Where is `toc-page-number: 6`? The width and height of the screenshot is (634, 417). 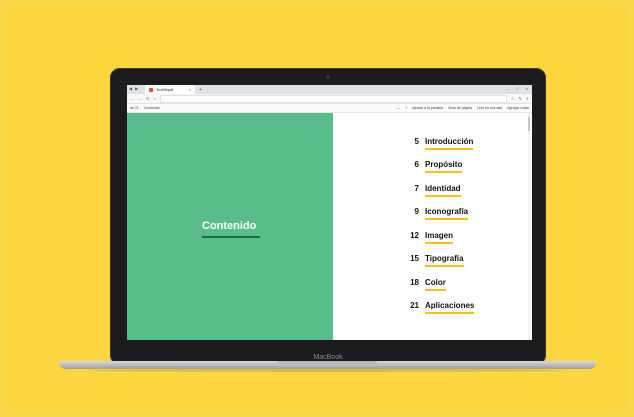
toc-page-number: 6 is located at coordinates (416, 164).